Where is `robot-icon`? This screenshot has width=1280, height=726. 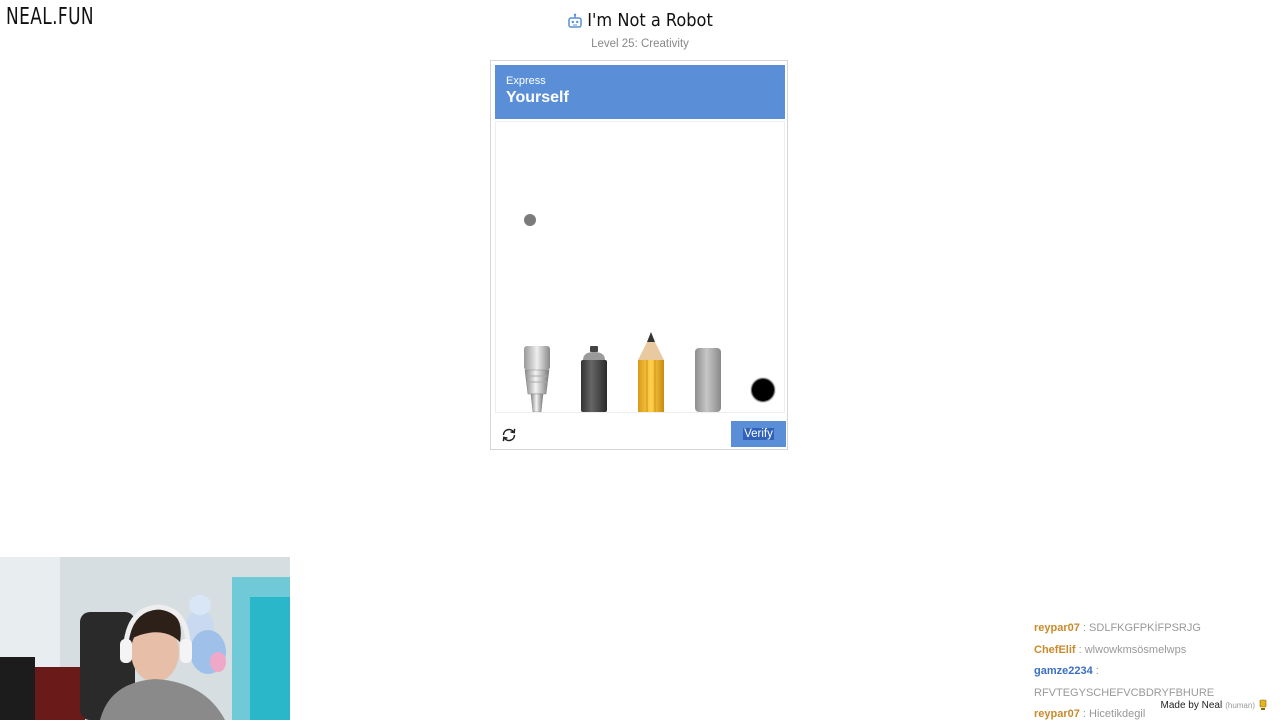 robot-icon is located at coordinates (575, 20).